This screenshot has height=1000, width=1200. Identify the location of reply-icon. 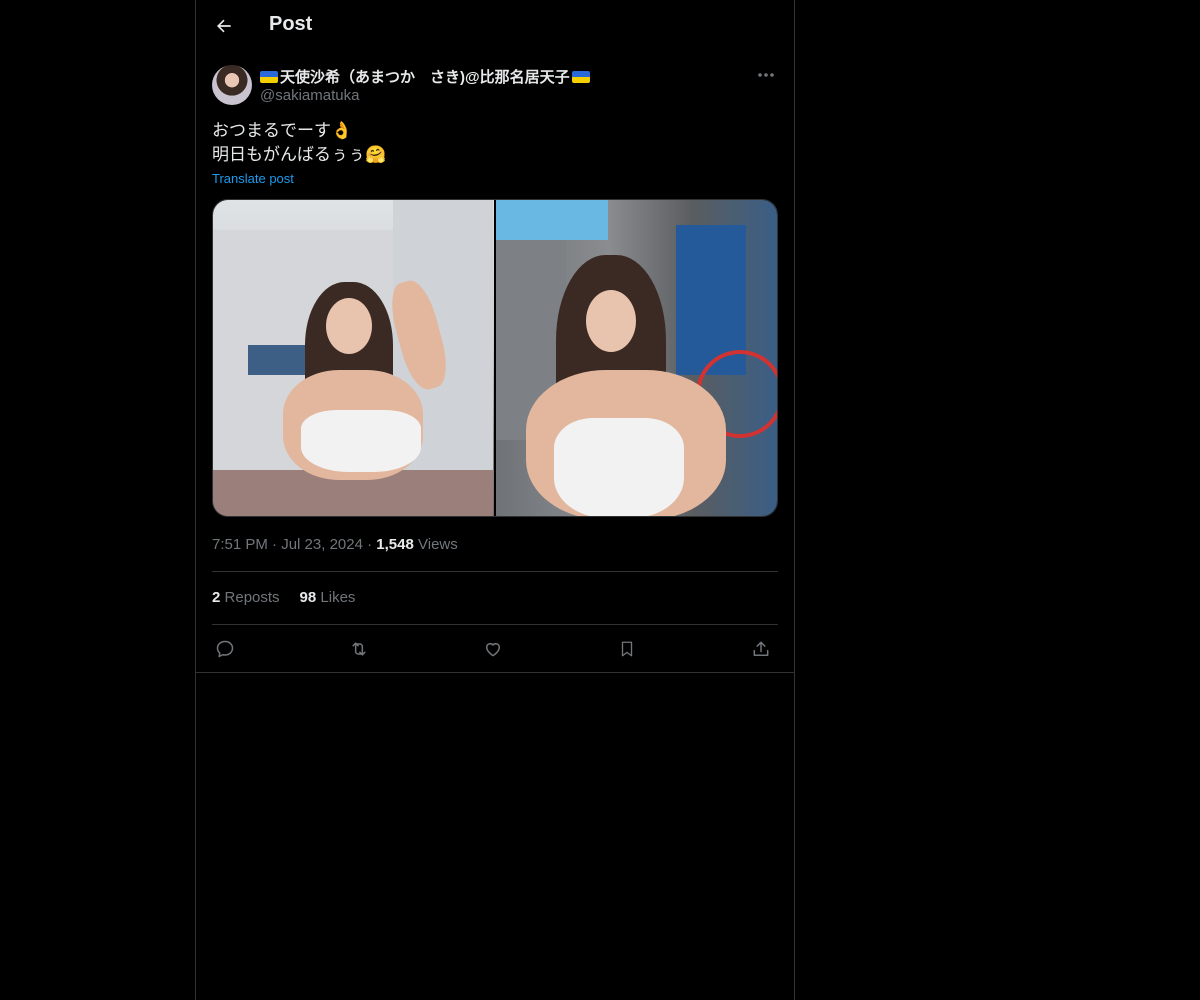
(225, 649).